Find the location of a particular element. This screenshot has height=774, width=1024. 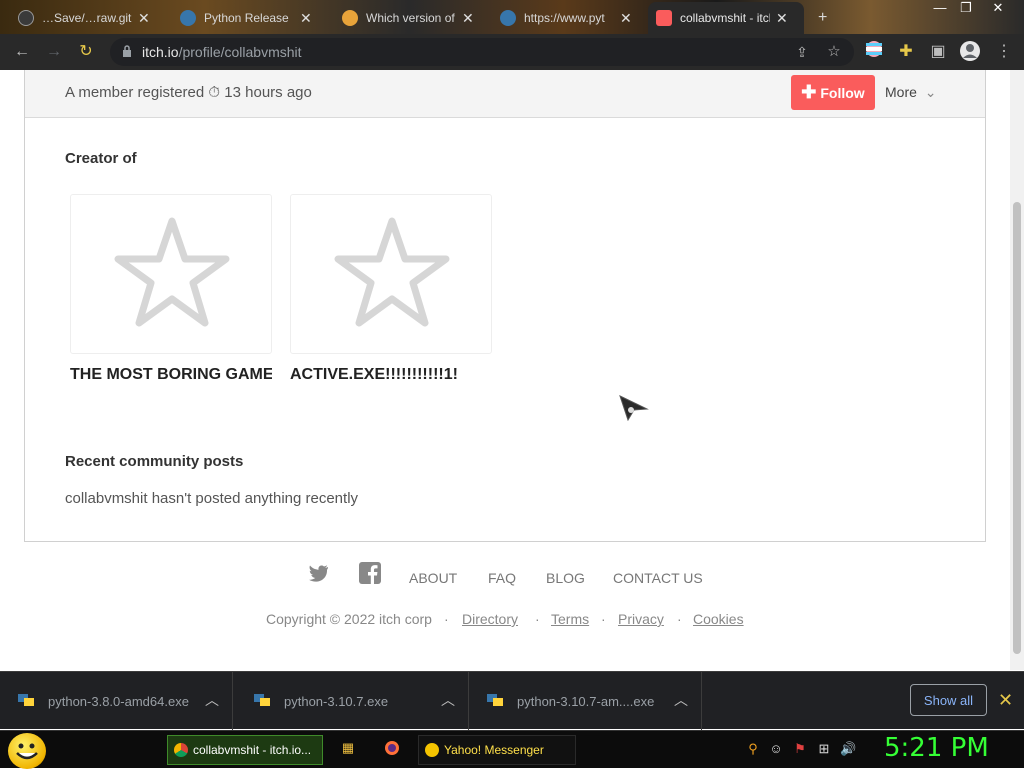

tab-title: Python Release is located at coordinates (246, 18).